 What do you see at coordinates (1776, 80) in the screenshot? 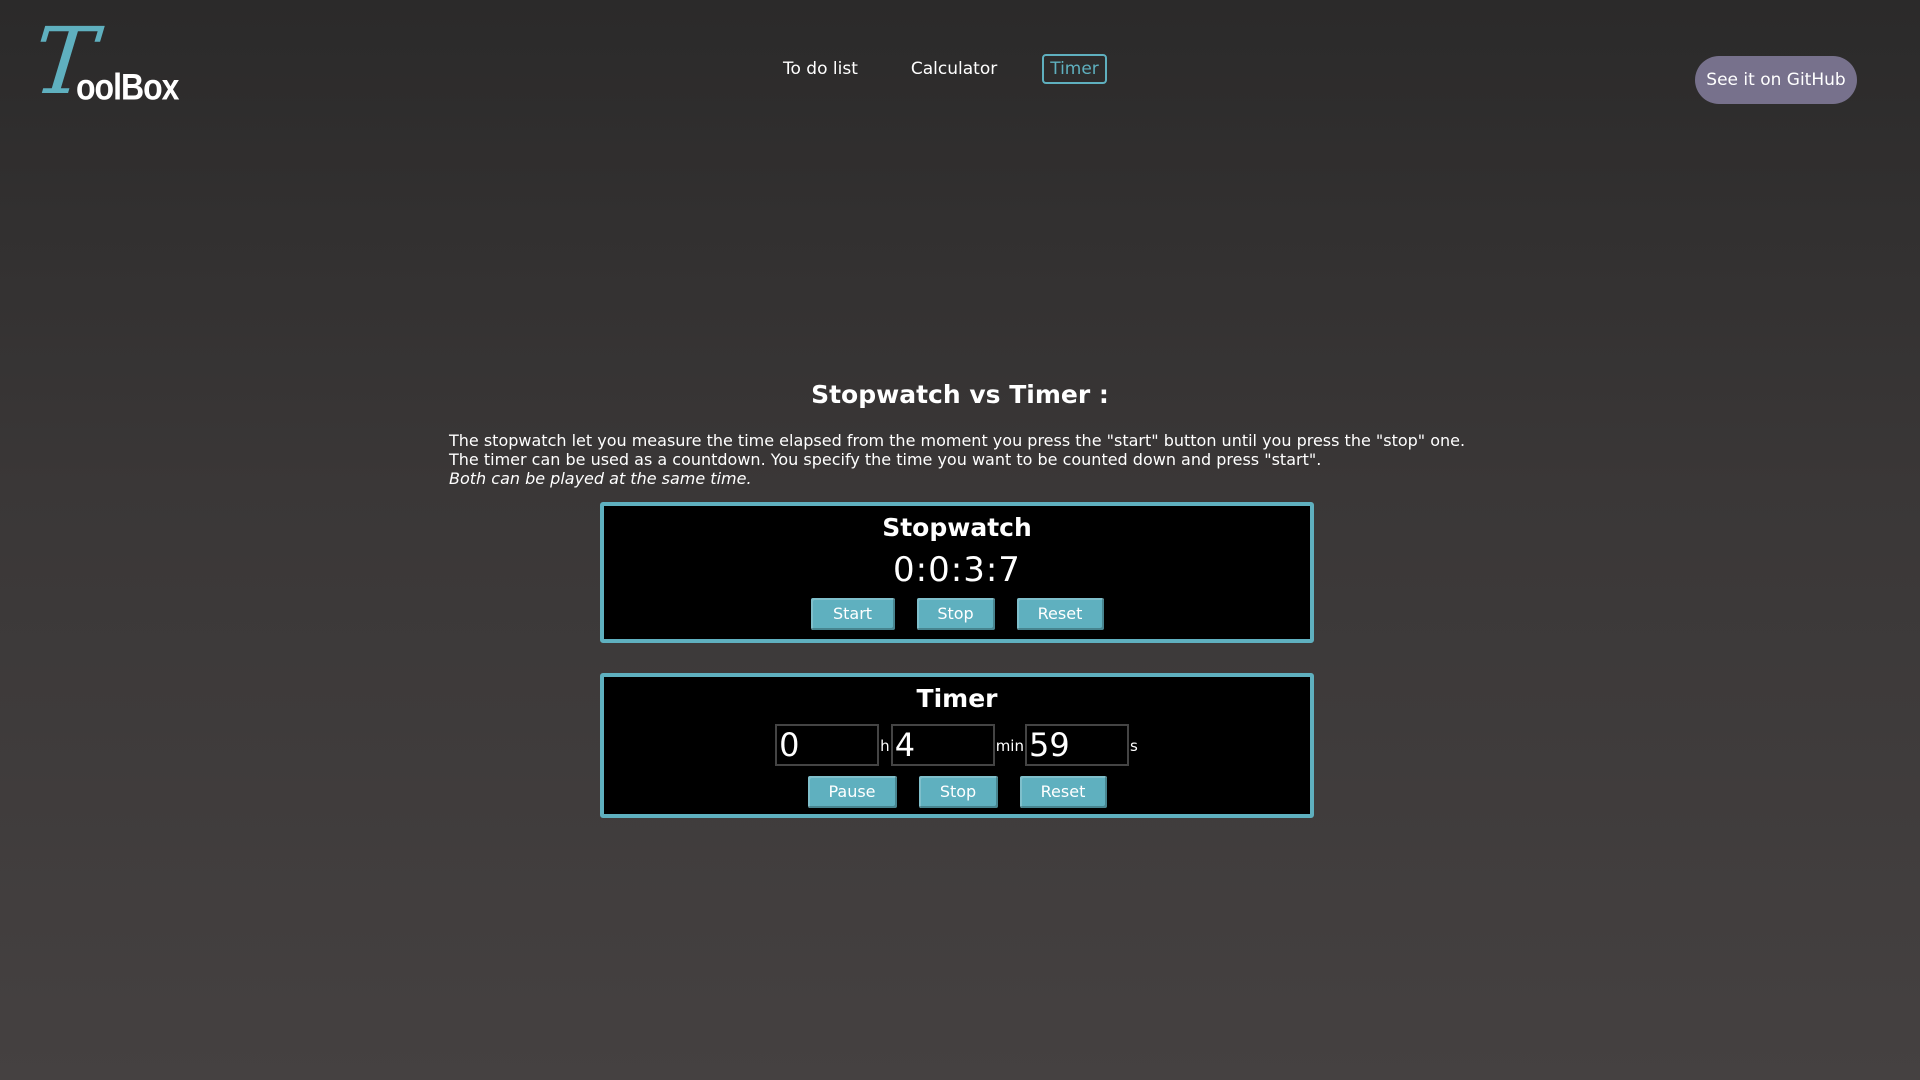
I see `github-button: See it on GitHub` at bounding box center [1776, 80].